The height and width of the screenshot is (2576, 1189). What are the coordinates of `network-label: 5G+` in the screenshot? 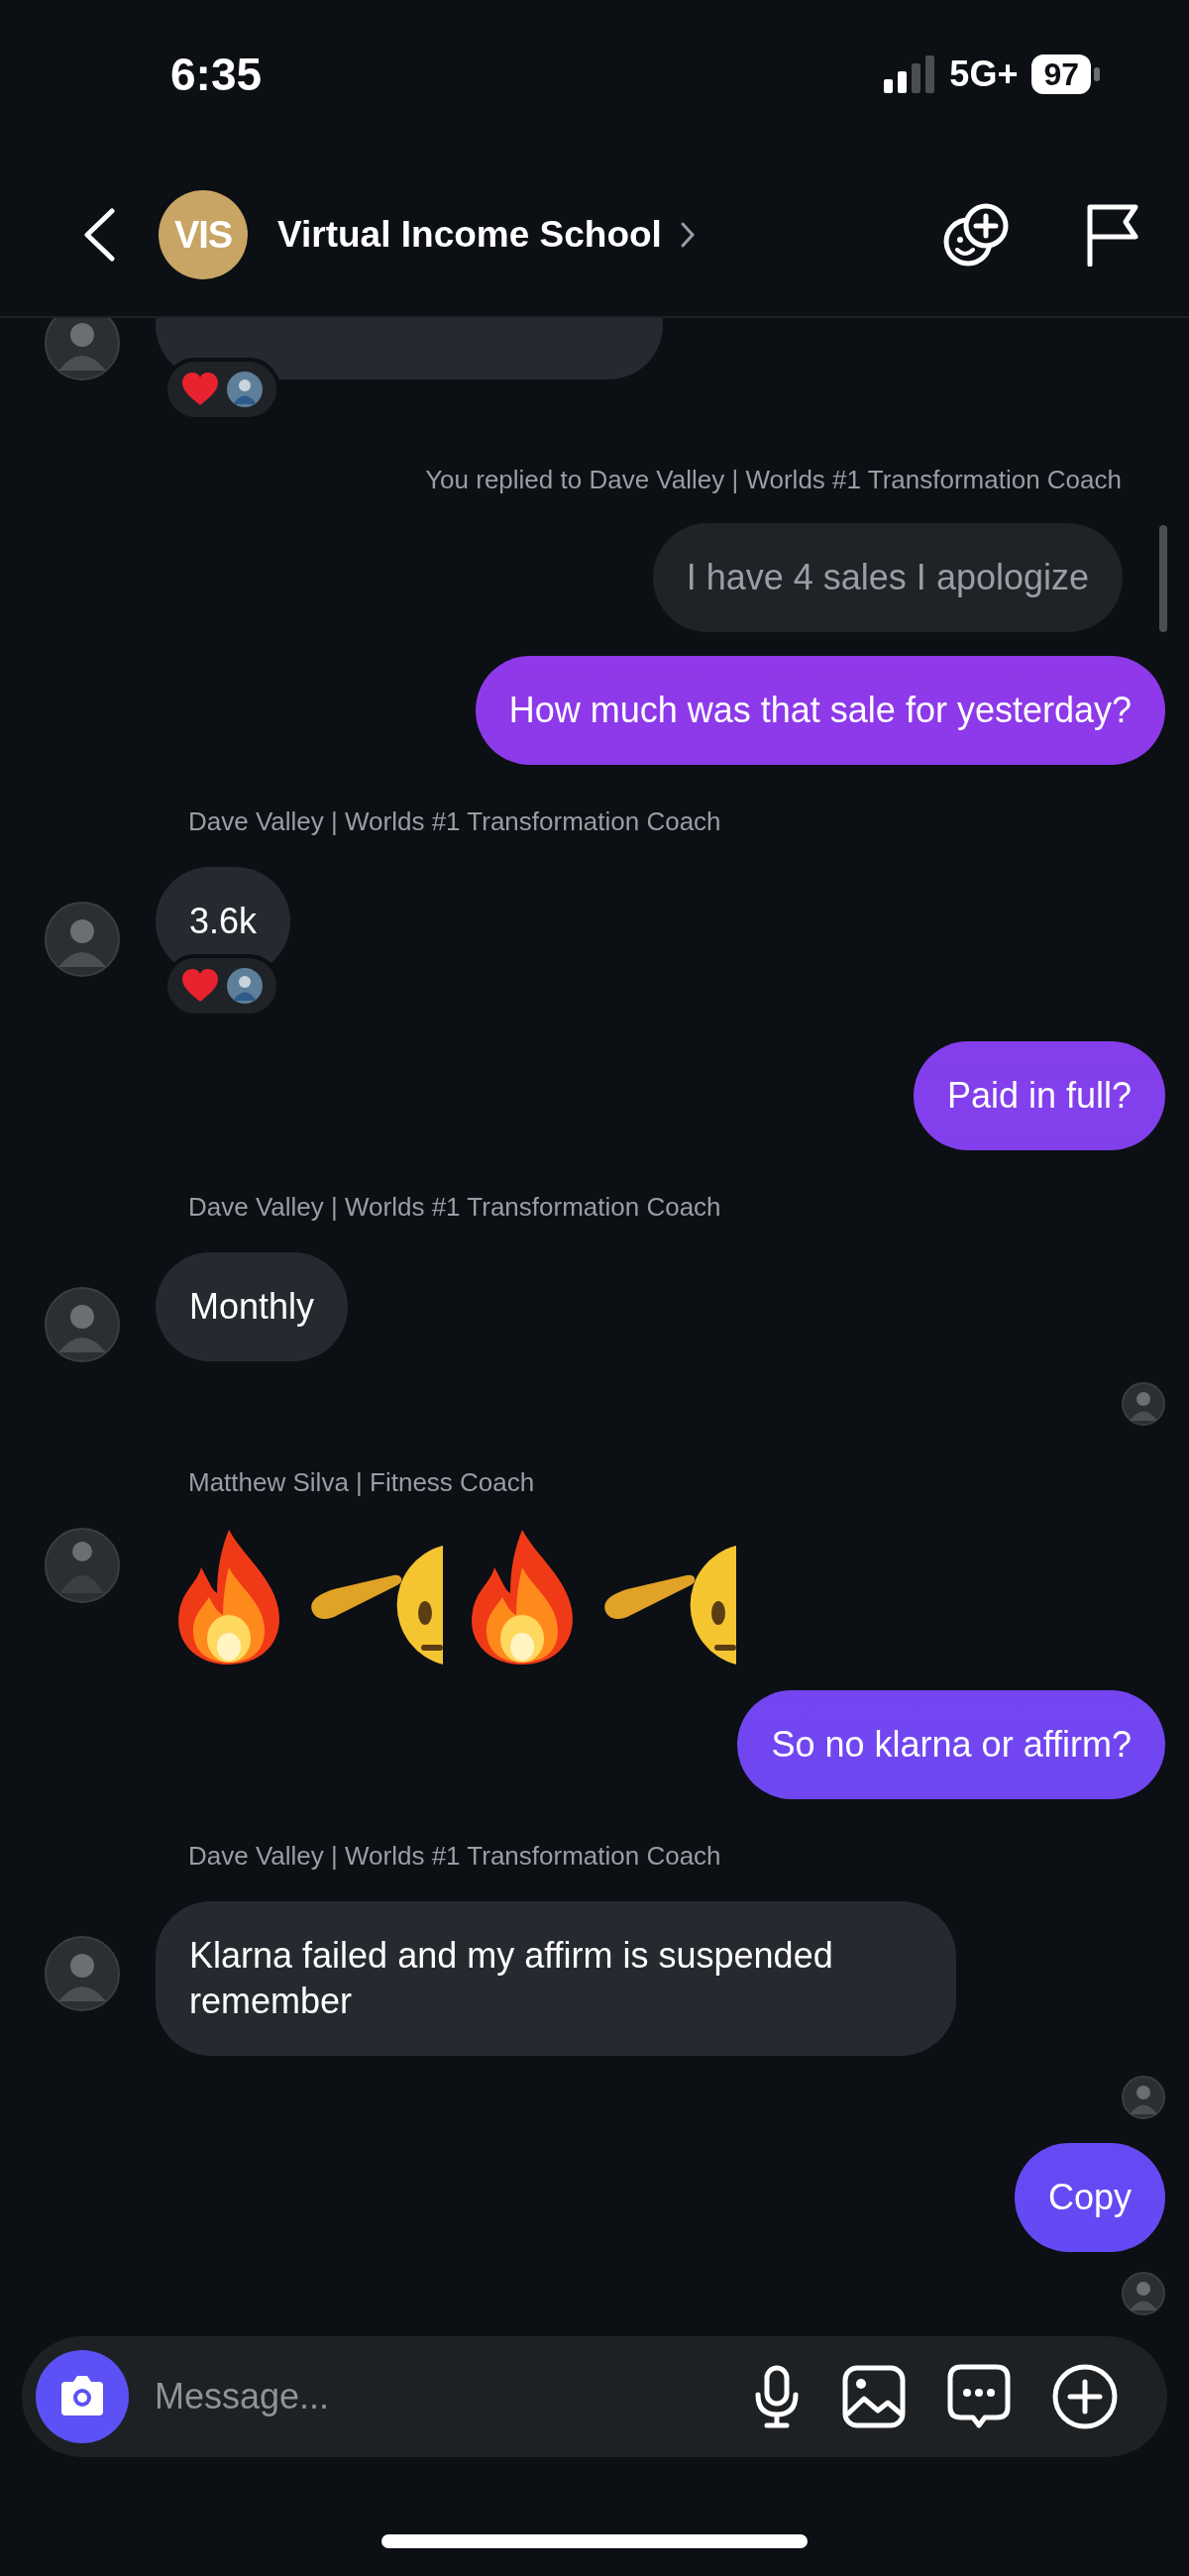 It's located at (984, 74).